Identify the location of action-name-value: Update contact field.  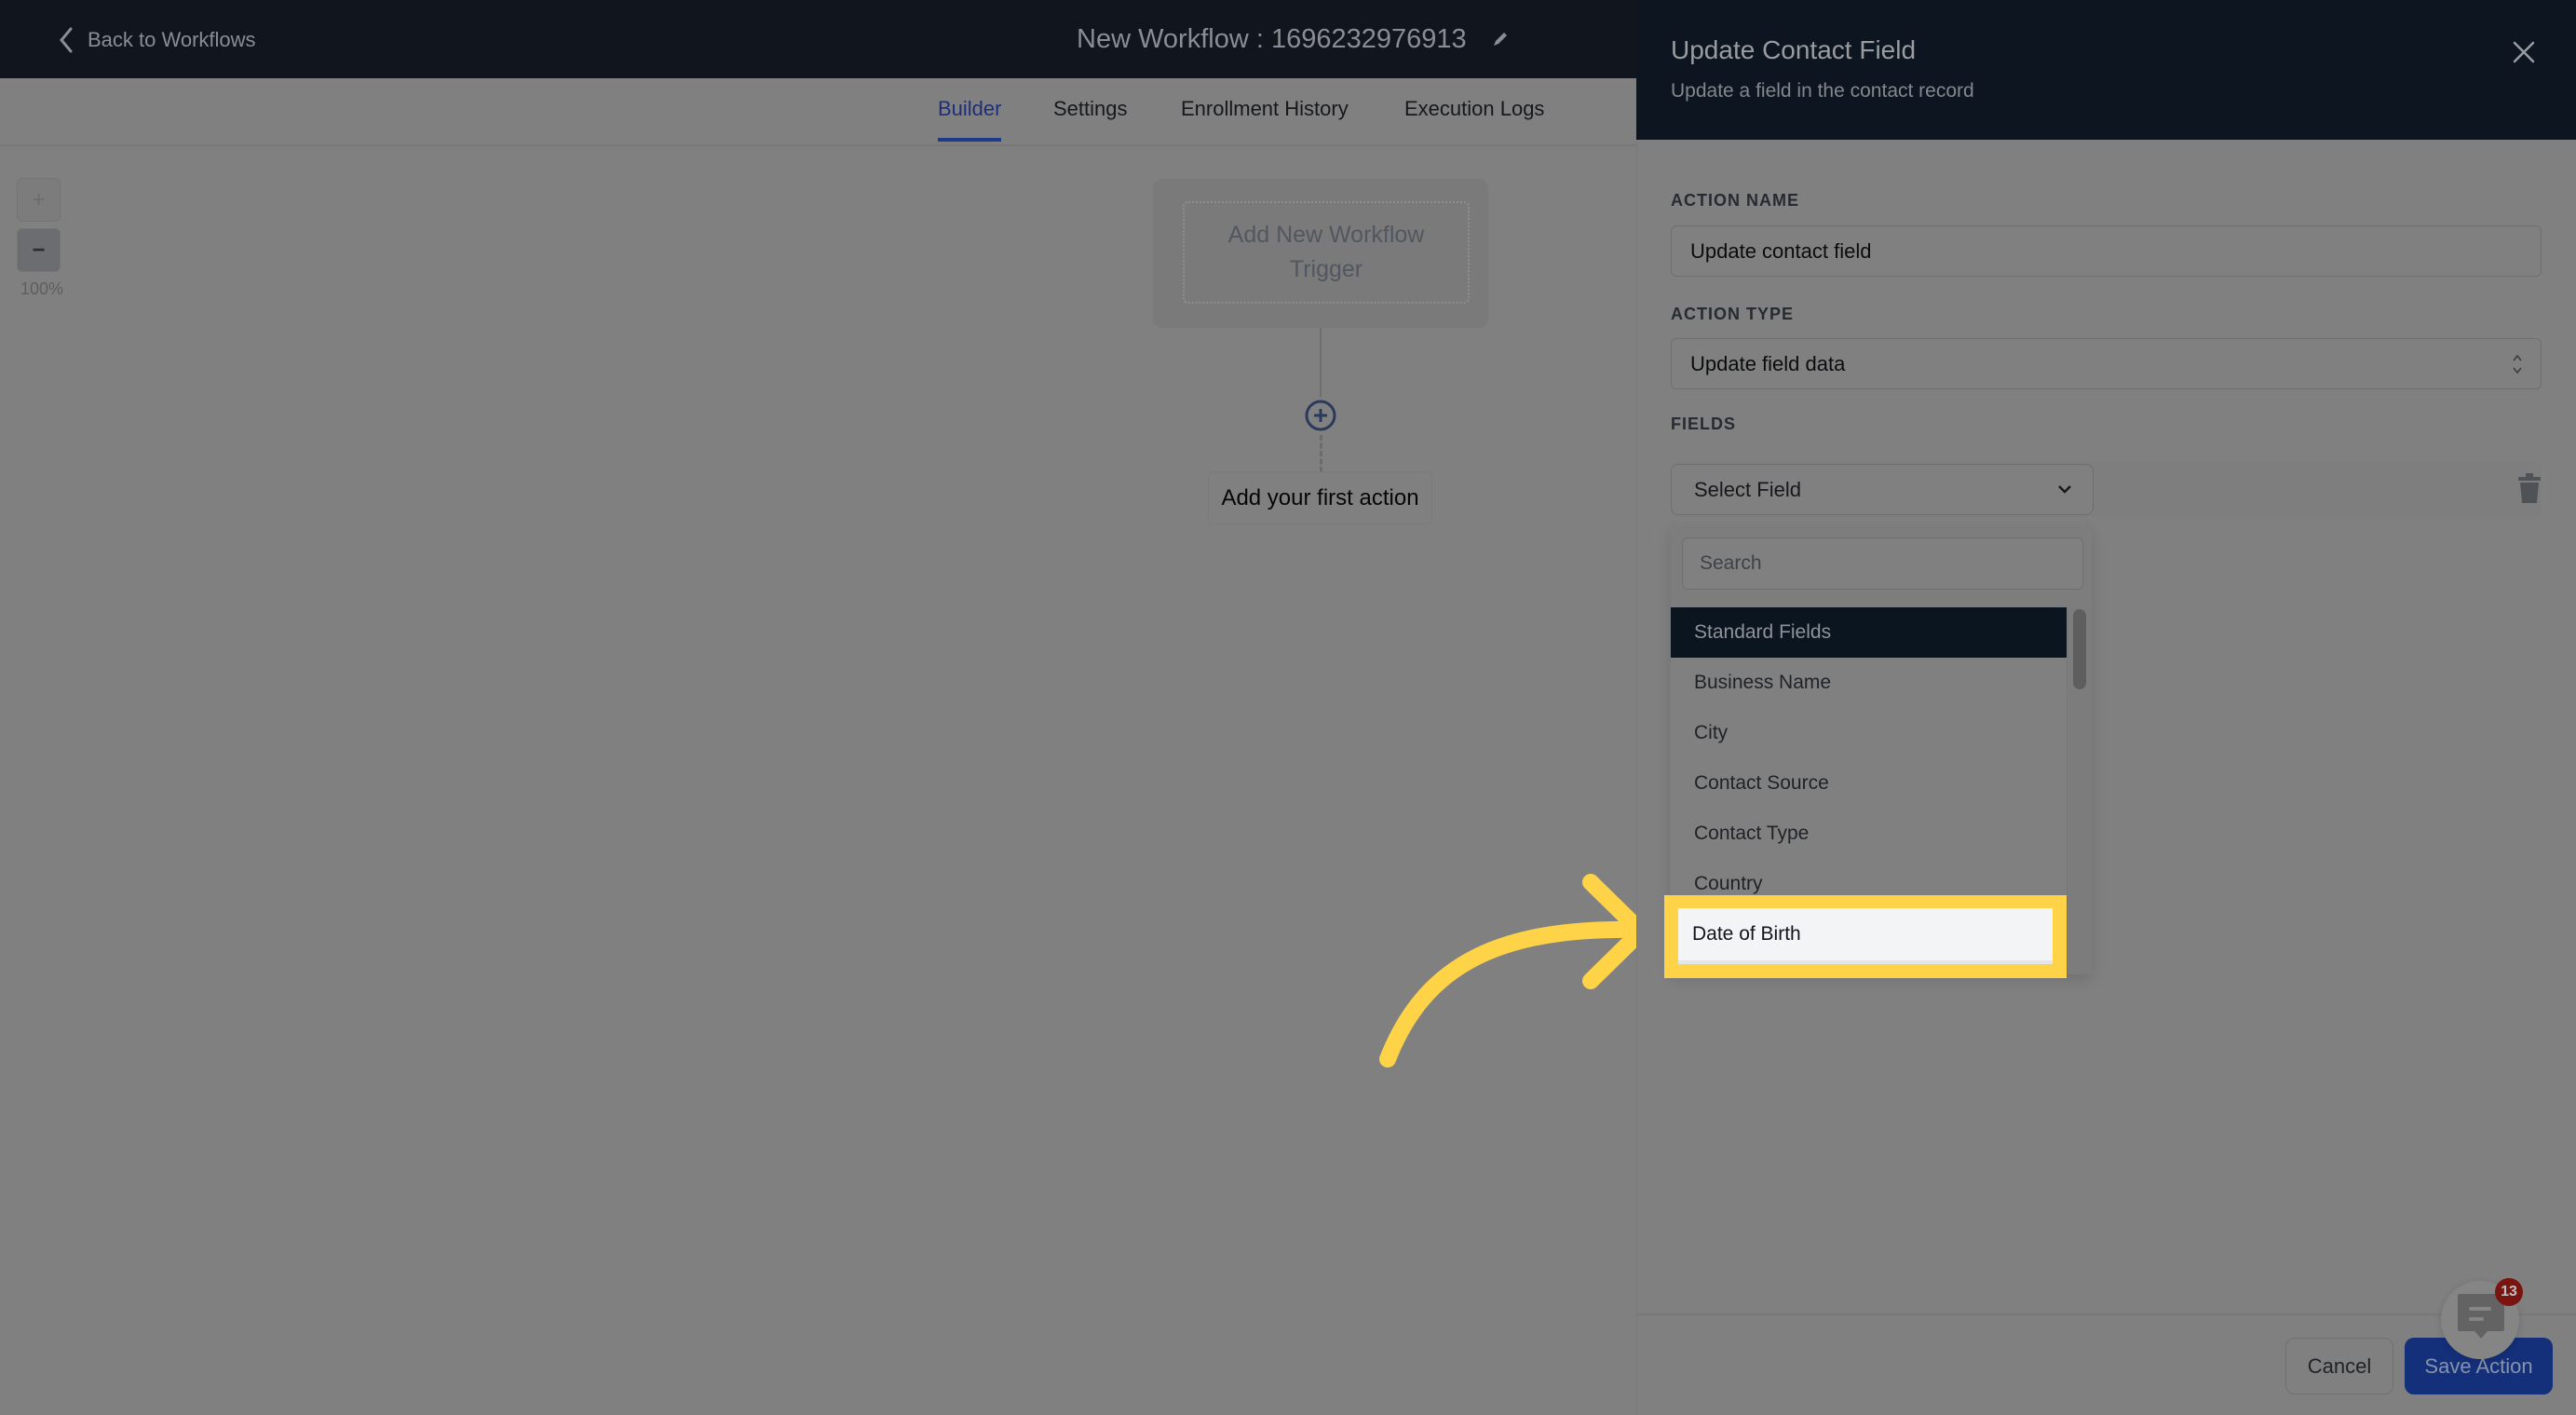
(1781, 250).